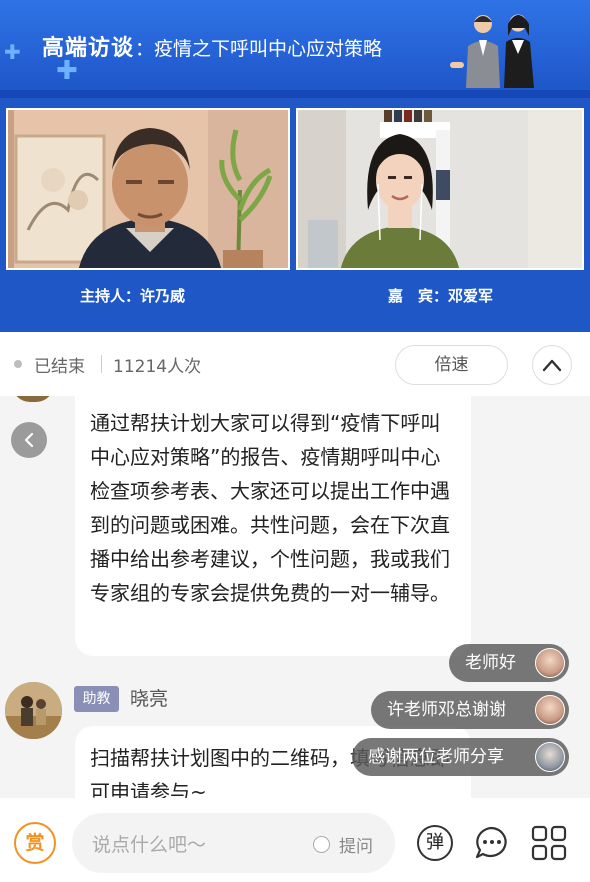 Image resolution: width=590 pixels, height=882 pixels. Describe the element at coordinates (149, 699) in the screenshot. I see `chat-author-name: 晓亮` at that location.